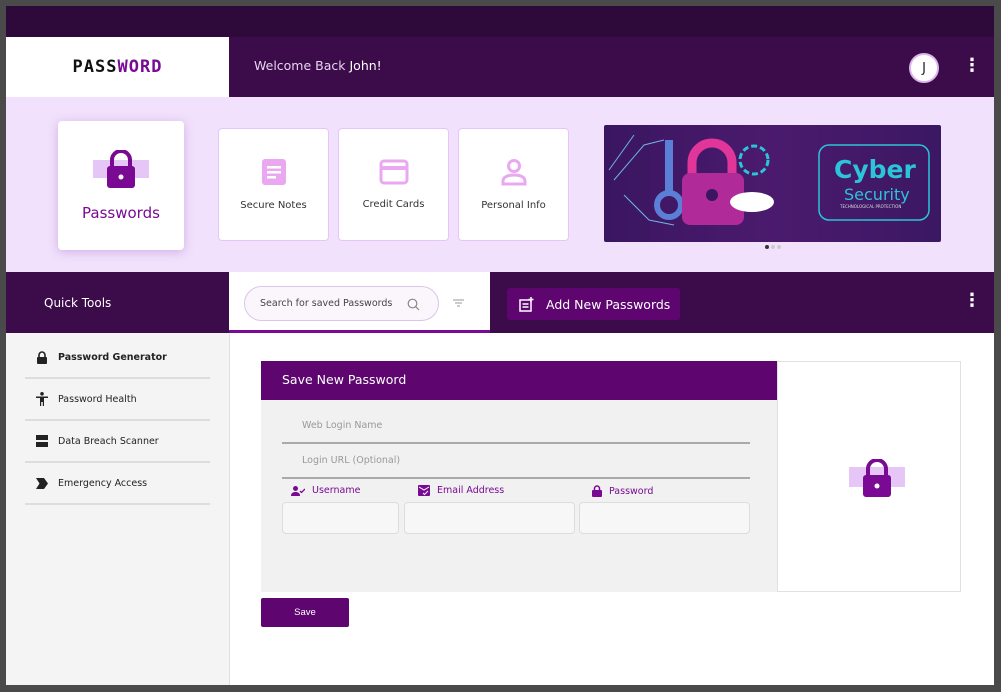 Image resolution: width=1001 pixels, height=692 pixels. I want to click on more-menu-icon: ⋮, so click(972, 66).